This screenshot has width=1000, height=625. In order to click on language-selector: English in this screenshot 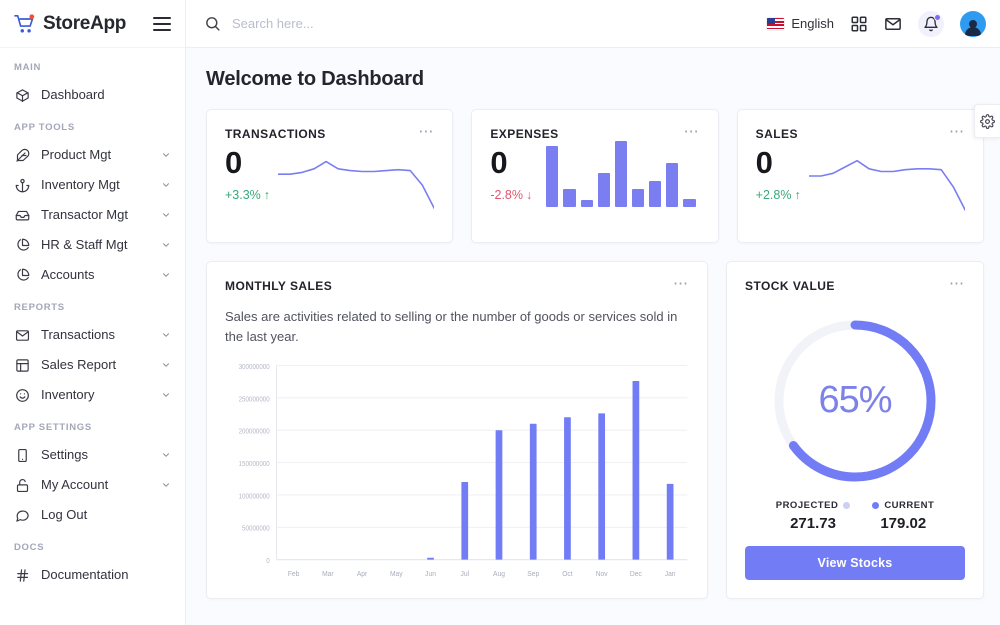, I will do `click(800, 23)`.